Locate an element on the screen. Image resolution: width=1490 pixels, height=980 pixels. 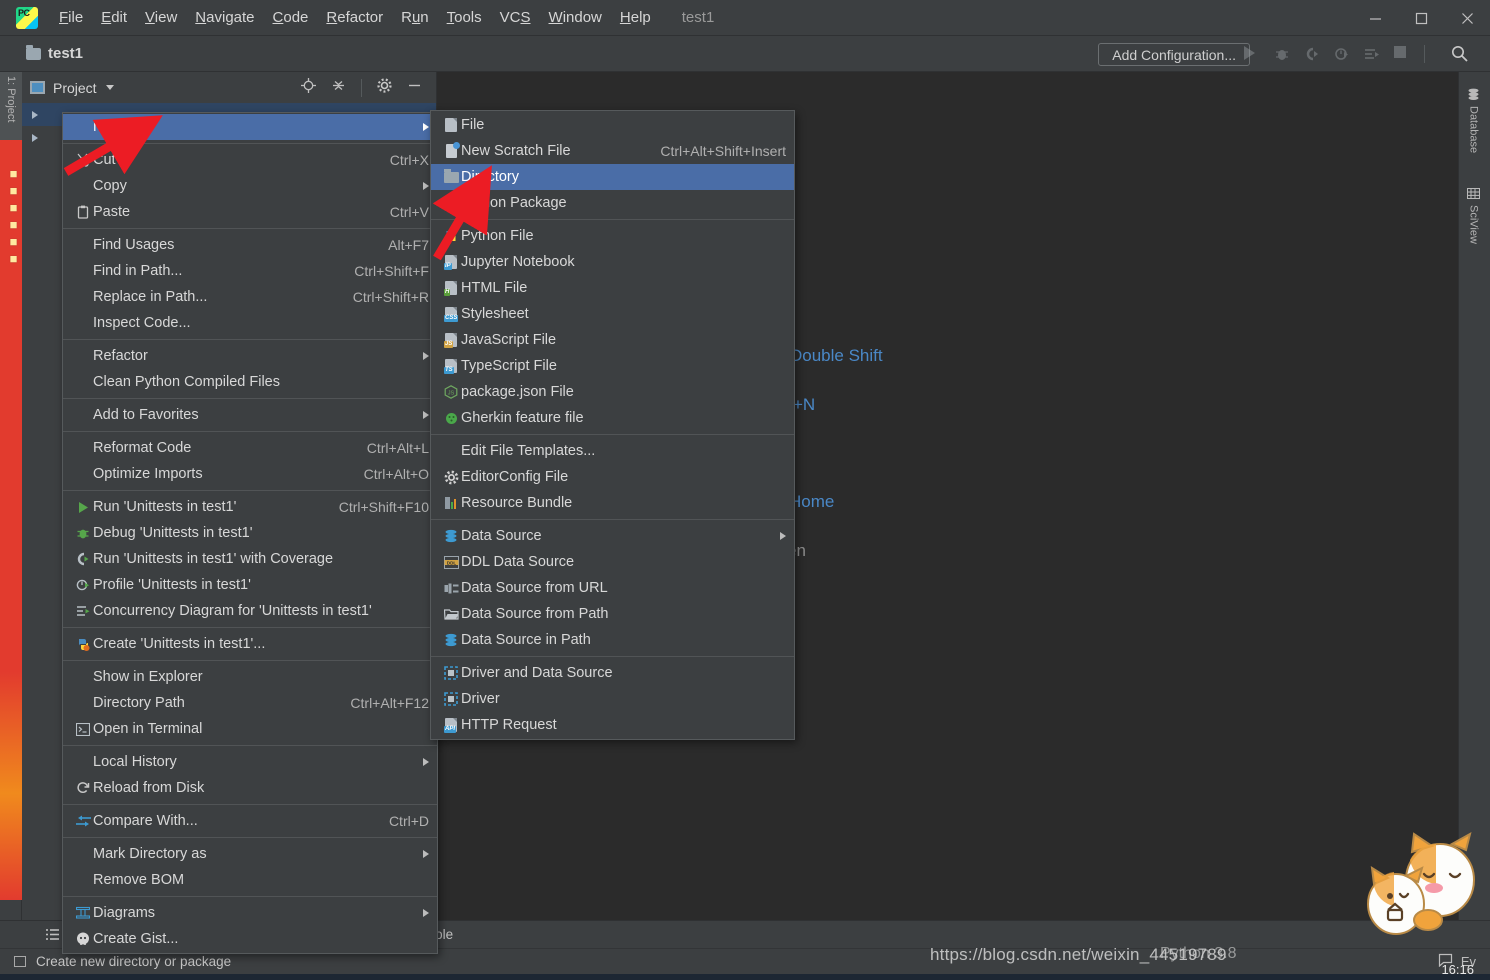
submenu-item-python-package: Python Package is located at coordinates (612, 203).